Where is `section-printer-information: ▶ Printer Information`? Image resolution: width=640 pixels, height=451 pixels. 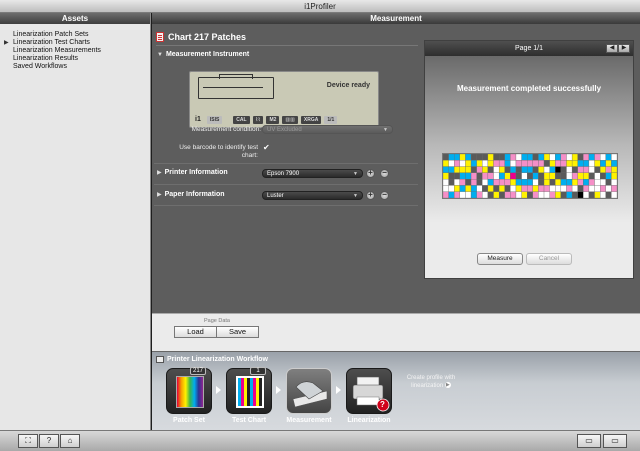 section-printer-information: ▶ Printer Information is located at coordinates (192, 172).